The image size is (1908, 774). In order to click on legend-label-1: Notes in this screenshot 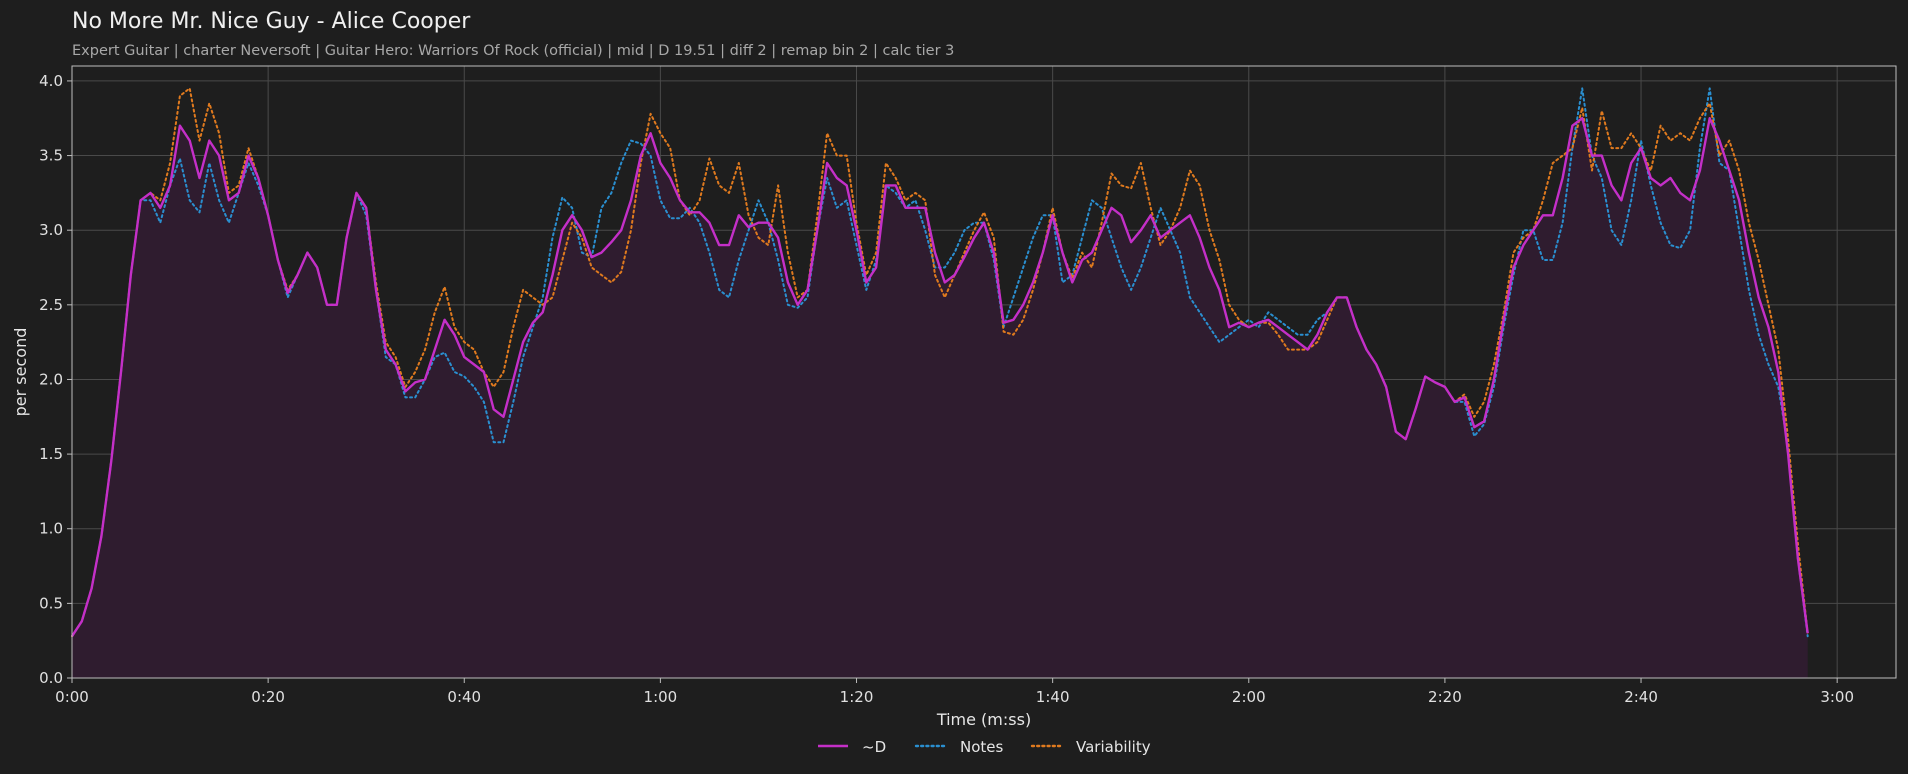, I will do `click(982, 747)`.